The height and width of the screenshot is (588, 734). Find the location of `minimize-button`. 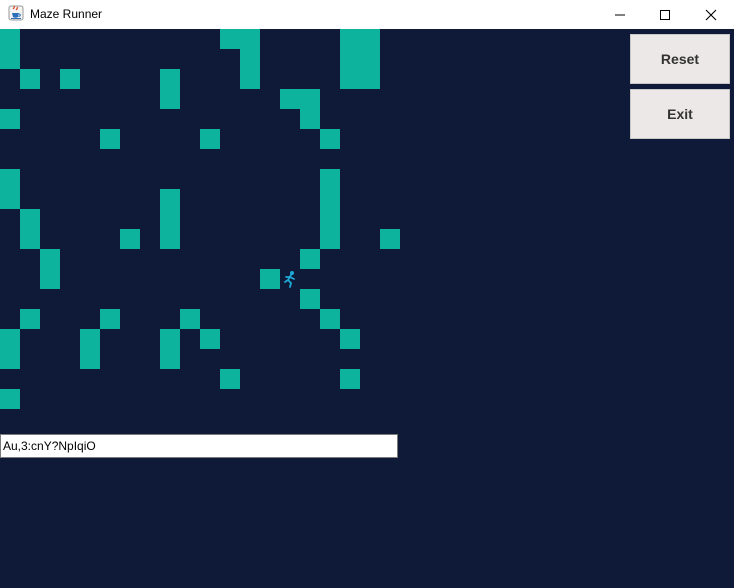

minimize-button is located at coordinates (620, 14).